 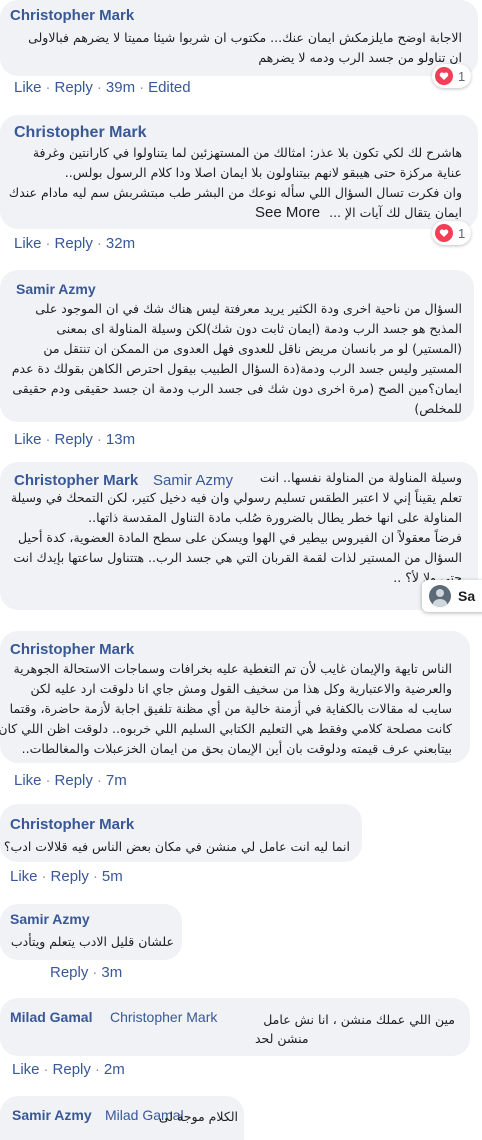 I want to click on comment-actions: Like · Reply · 39m · Edited, so click(x=102, y=87).